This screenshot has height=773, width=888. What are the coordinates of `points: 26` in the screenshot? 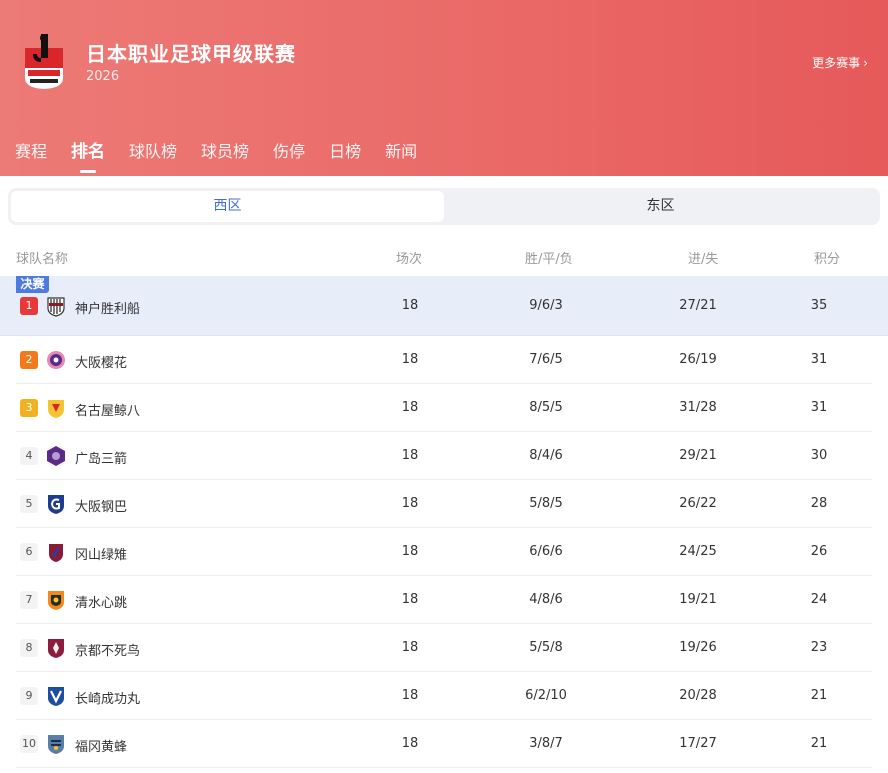 It's located at (819, 551).